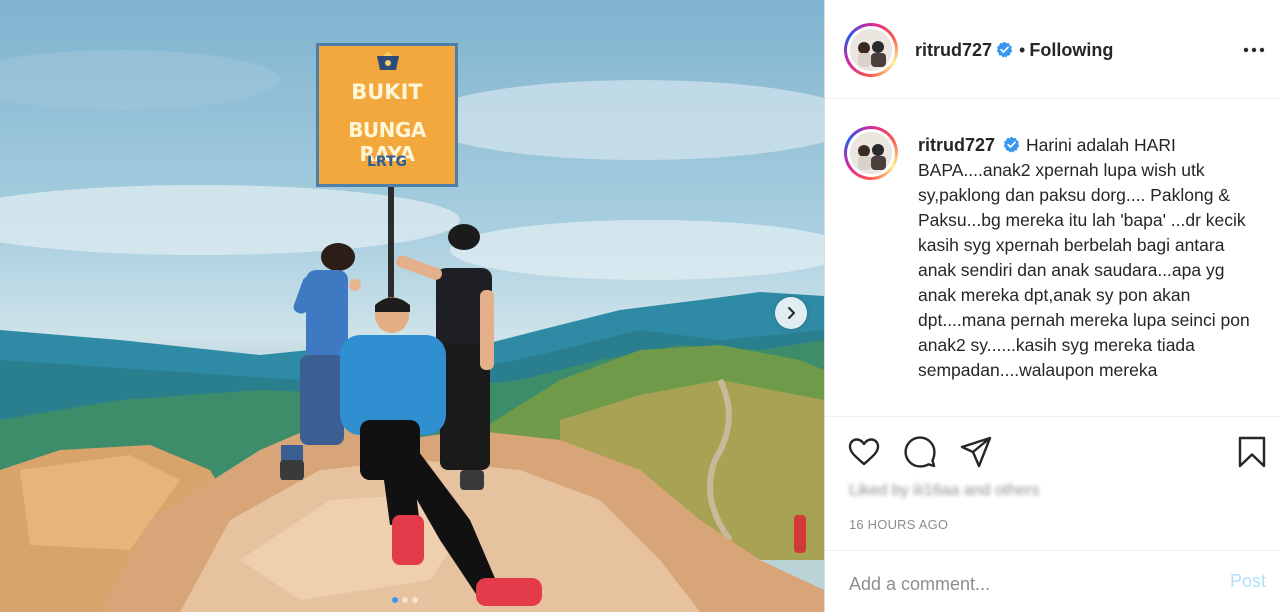 Image resolution: width=1280 pixels, height=612 pixels. I want to click on more-options-icon, so click(1254, 50).